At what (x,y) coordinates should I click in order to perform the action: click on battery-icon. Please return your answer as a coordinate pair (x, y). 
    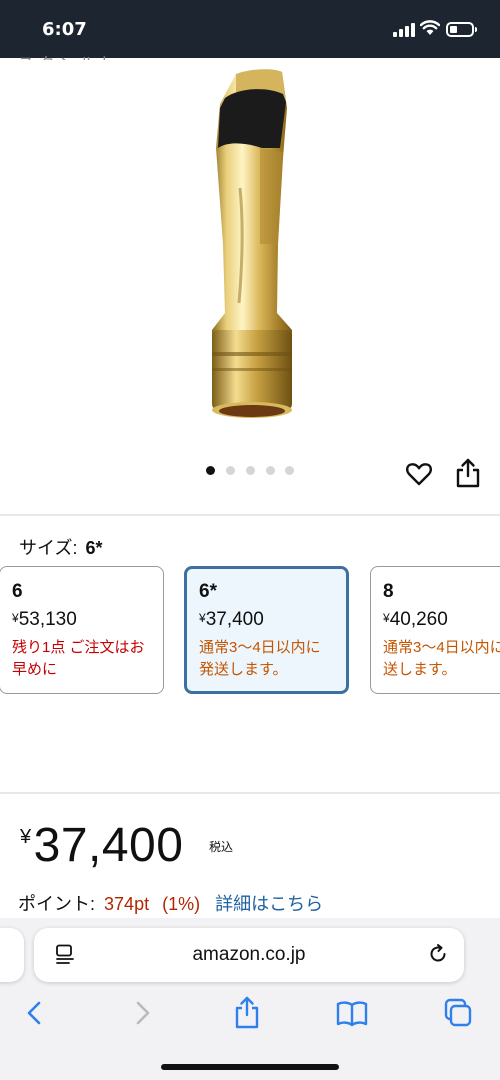
    Looking at the image, I should click on (461, 29).